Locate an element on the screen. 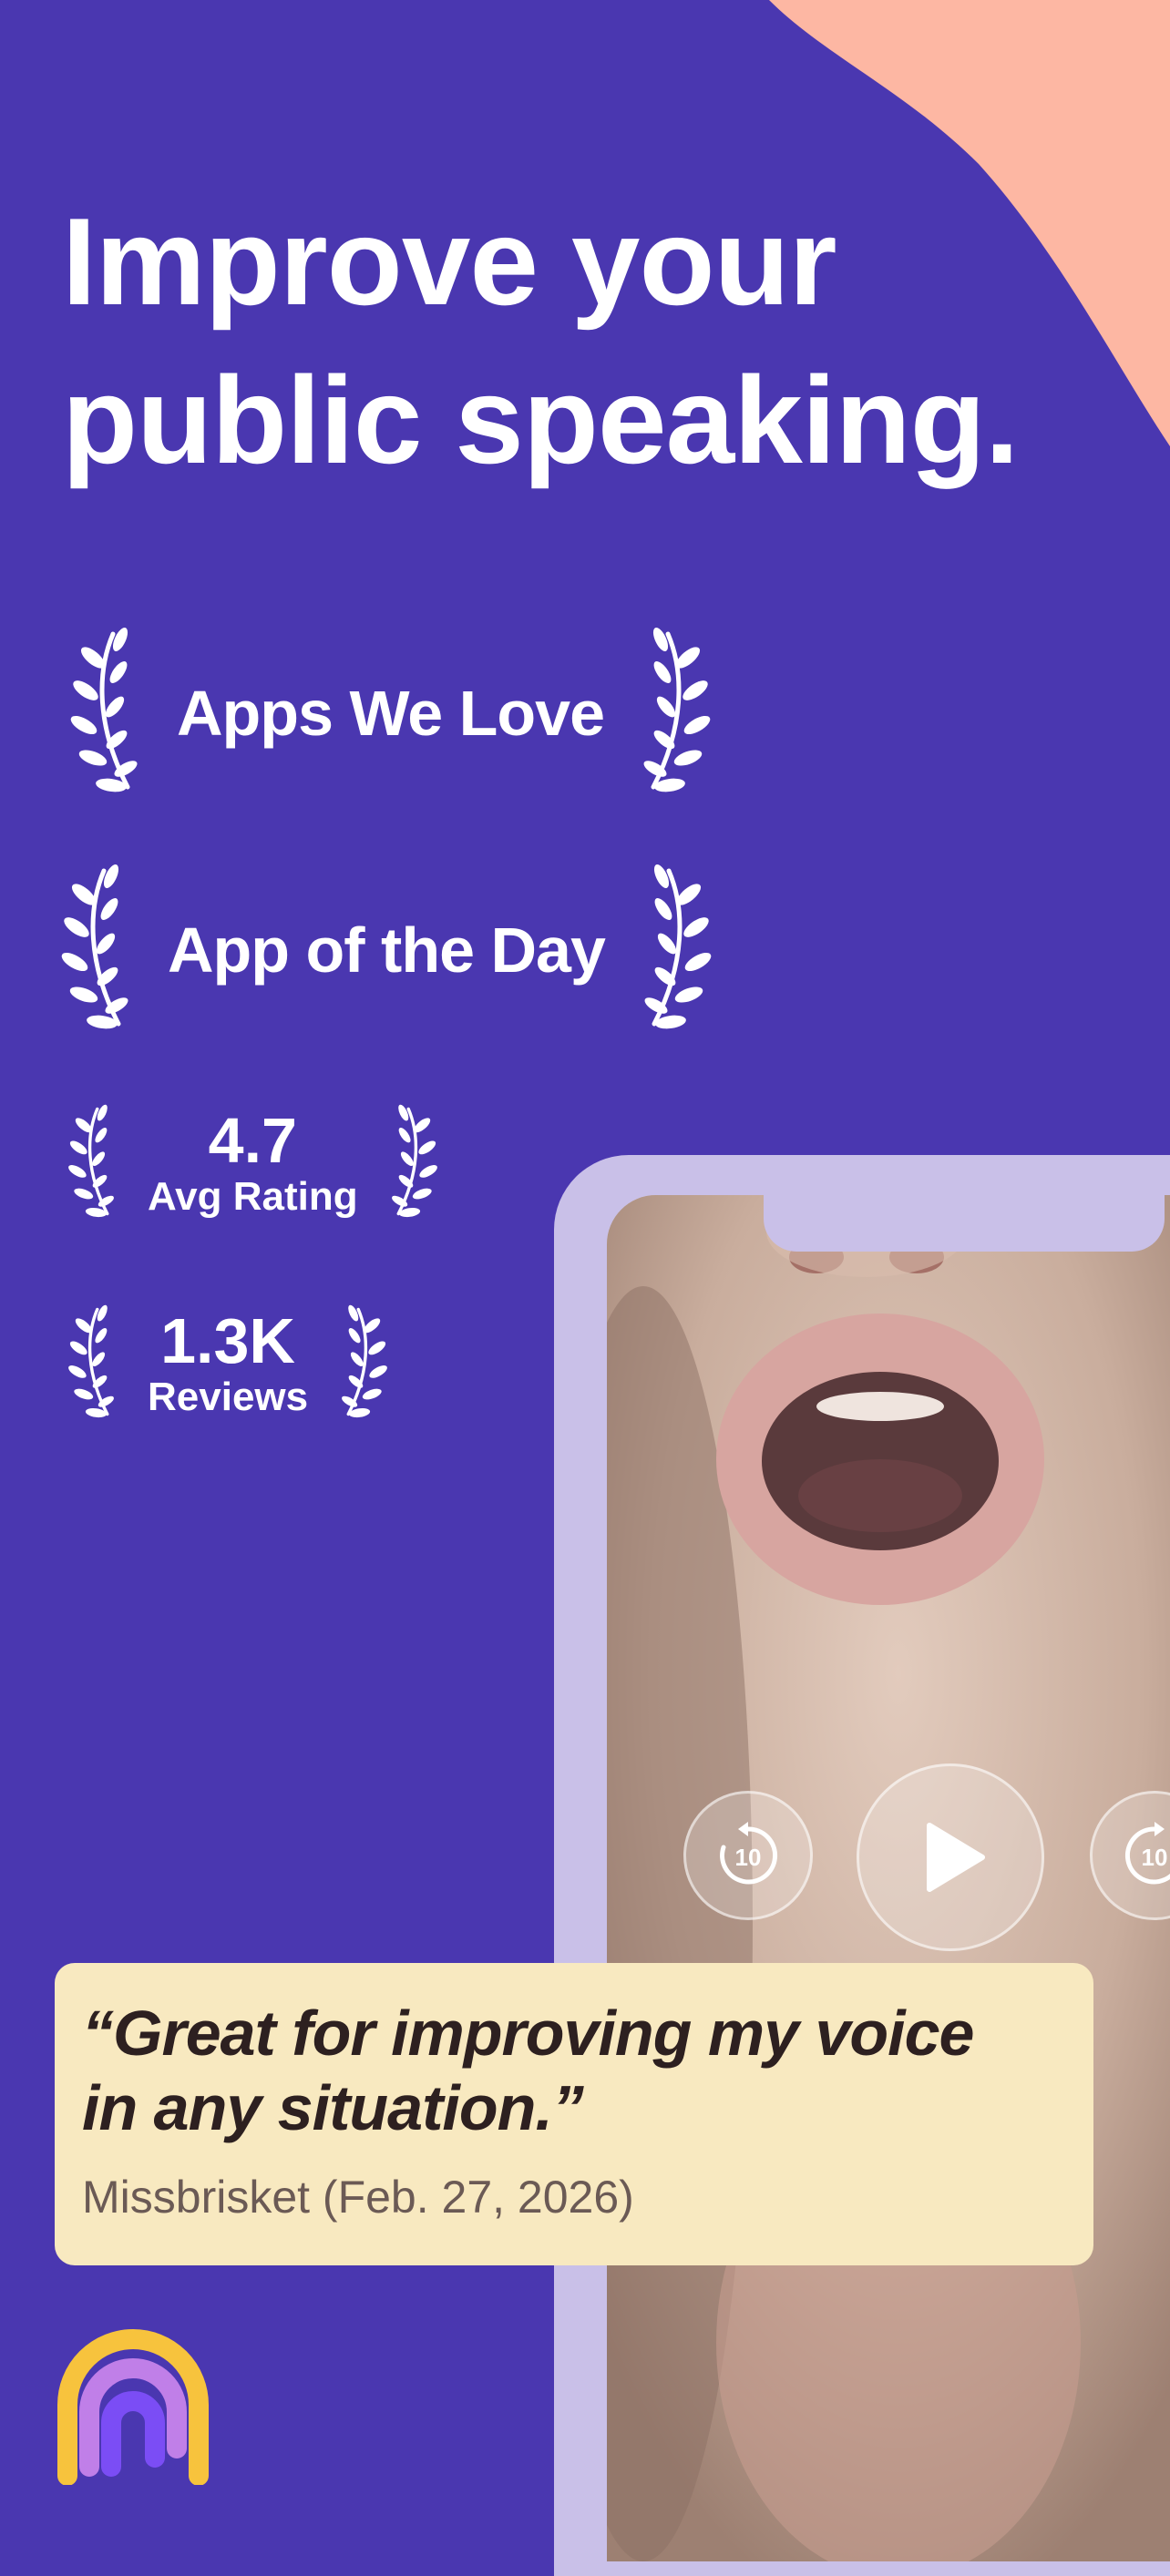 The width and height of the screenshot is (1170, 2576). stat-avg-rating: 4.7 Avg Rating is located at coordinates (253, 1163).